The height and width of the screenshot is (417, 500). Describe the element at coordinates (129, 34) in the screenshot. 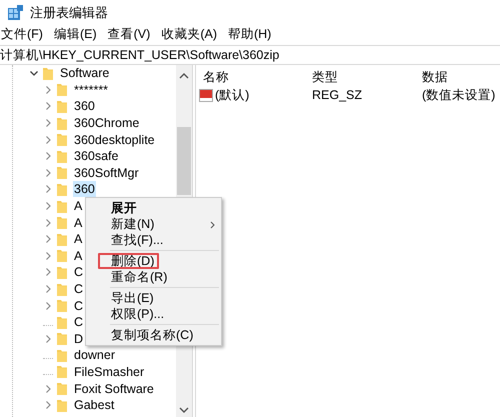

I see `menu-item: 查看(V)` at that location.